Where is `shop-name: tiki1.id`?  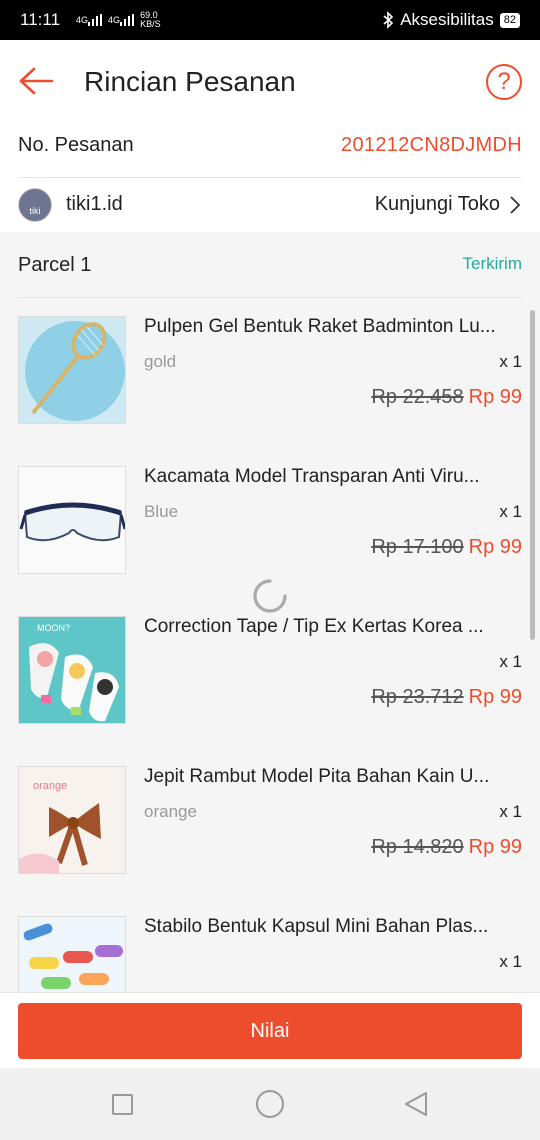
shop-name: tiki1.id is located at coordinates (94, 204).